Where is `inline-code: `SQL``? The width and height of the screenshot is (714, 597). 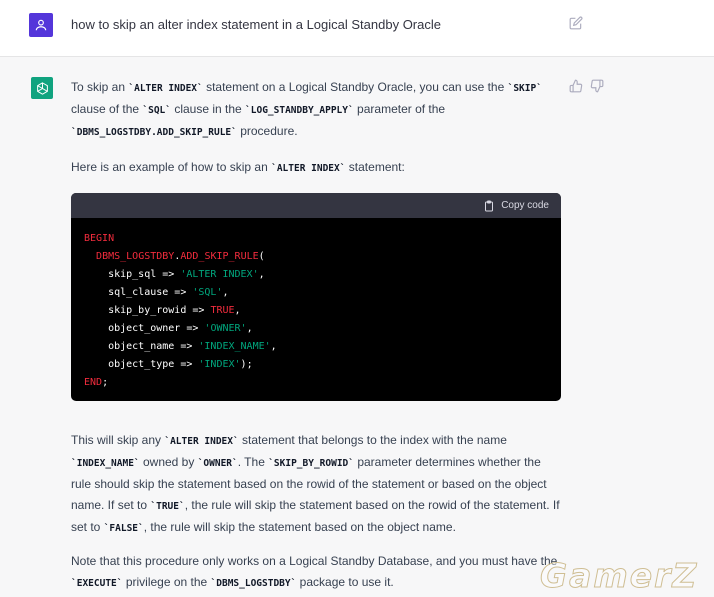
inline-code: `SQL` is located at coordinates (156, 110).